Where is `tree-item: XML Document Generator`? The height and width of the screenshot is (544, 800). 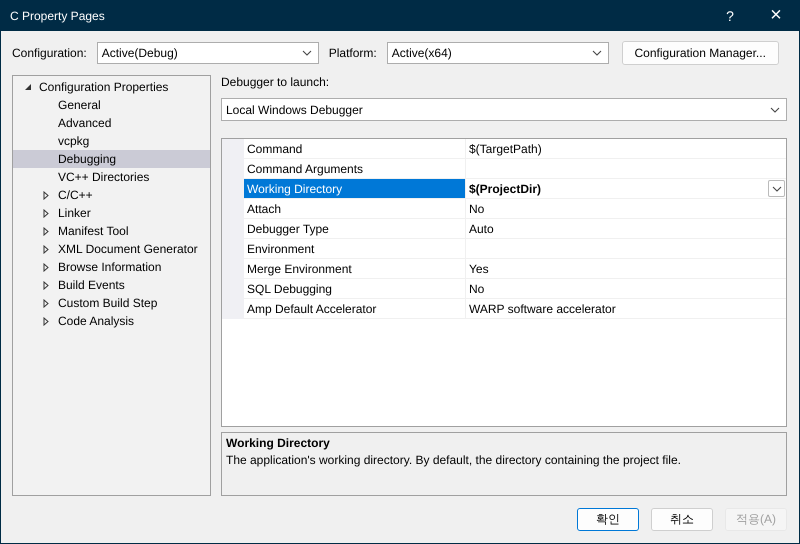 tree-item: XML Document Generator is located at coordinates (111, 249).